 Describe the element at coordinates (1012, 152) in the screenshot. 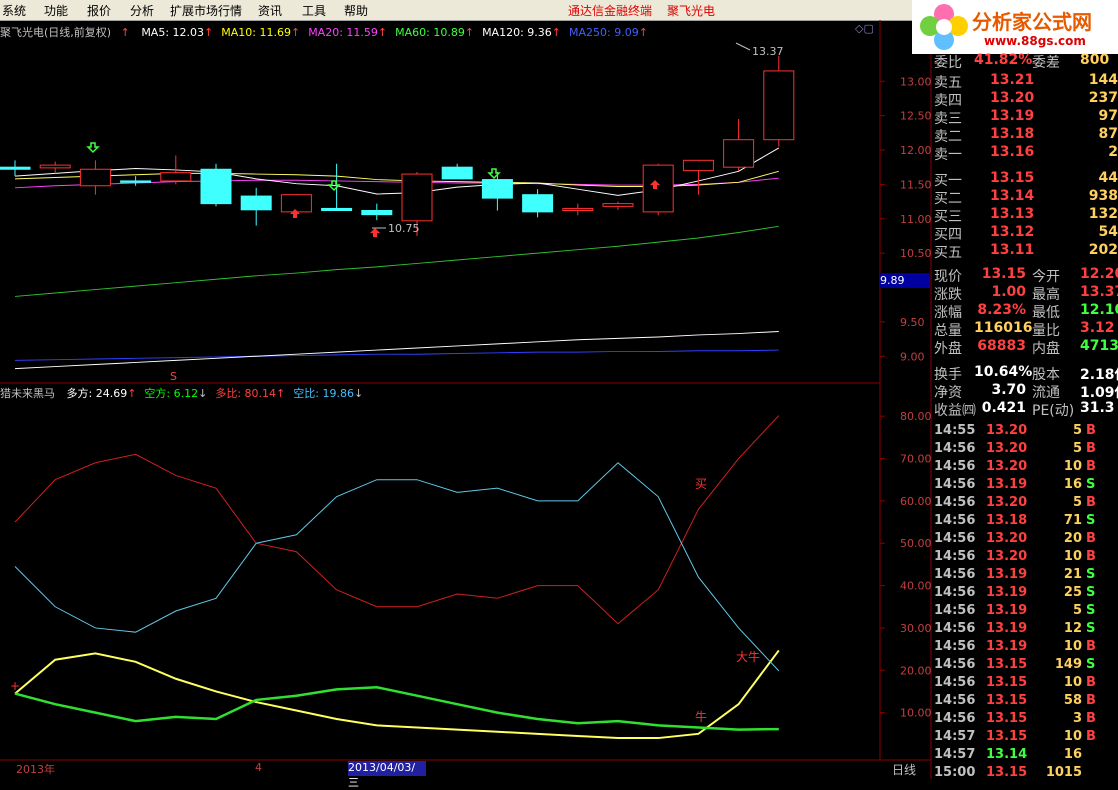

I see `order-level-price: 13.16` at that location.